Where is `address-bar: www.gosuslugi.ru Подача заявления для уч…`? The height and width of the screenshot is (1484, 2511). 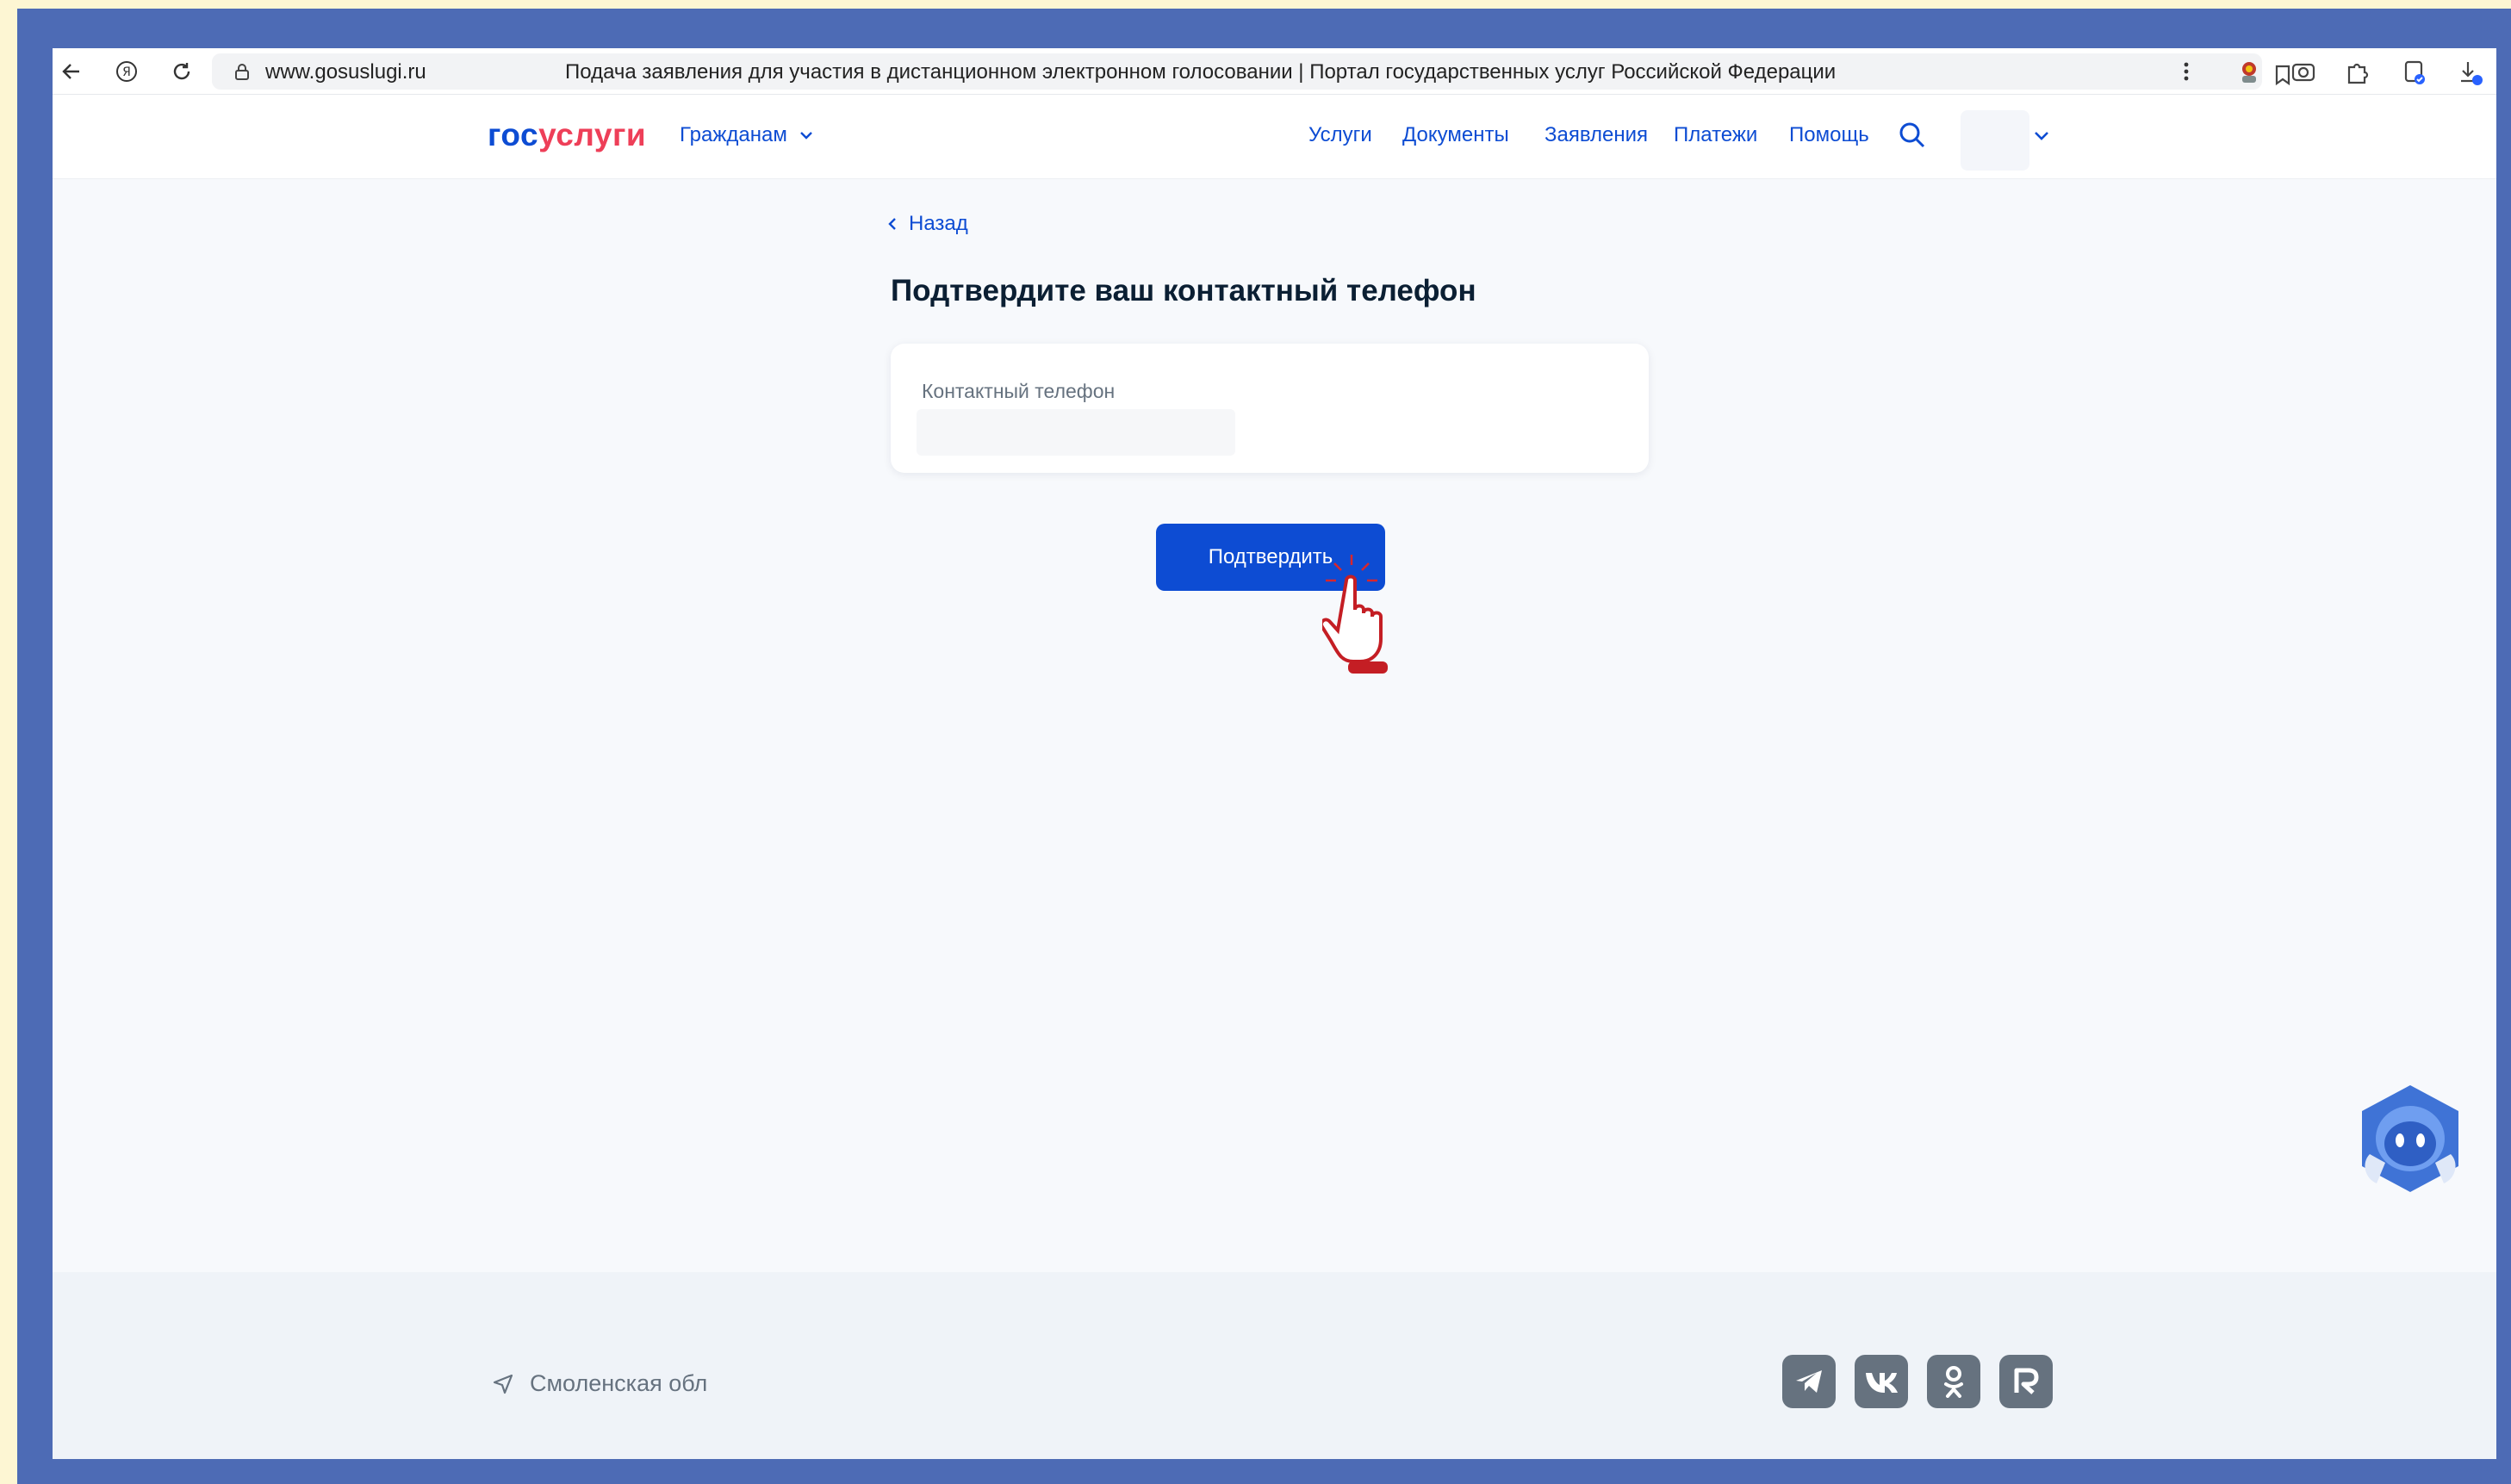
address-bar: www.gosuslugi.ru Подача заявления для уч… is located at coordinates (1251, 71).